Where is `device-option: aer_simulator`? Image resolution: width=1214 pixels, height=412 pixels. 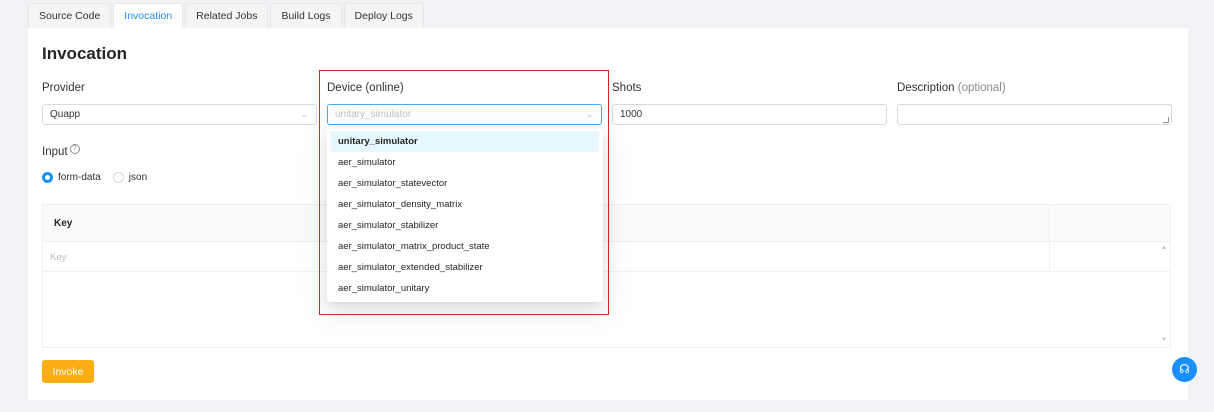 device-option: aer_simulator is located at coordinates (465, 162).